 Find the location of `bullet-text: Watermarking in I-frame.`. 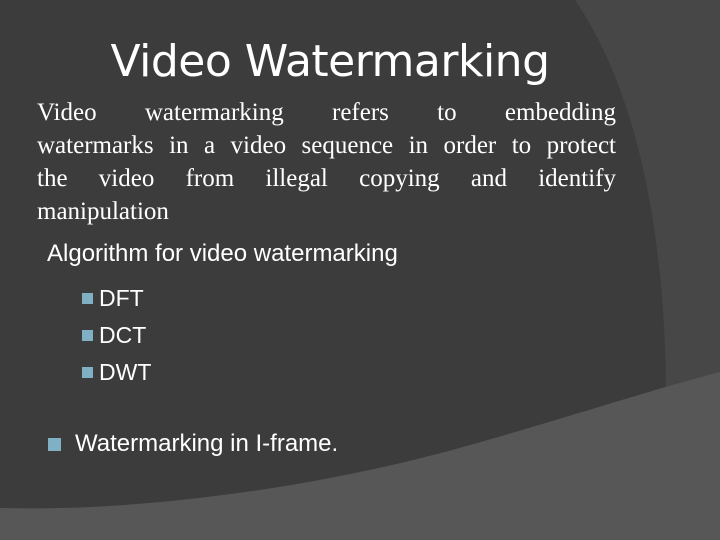

bullet-text: Watermarking in I-frame. is located at coordinates (207, 443).